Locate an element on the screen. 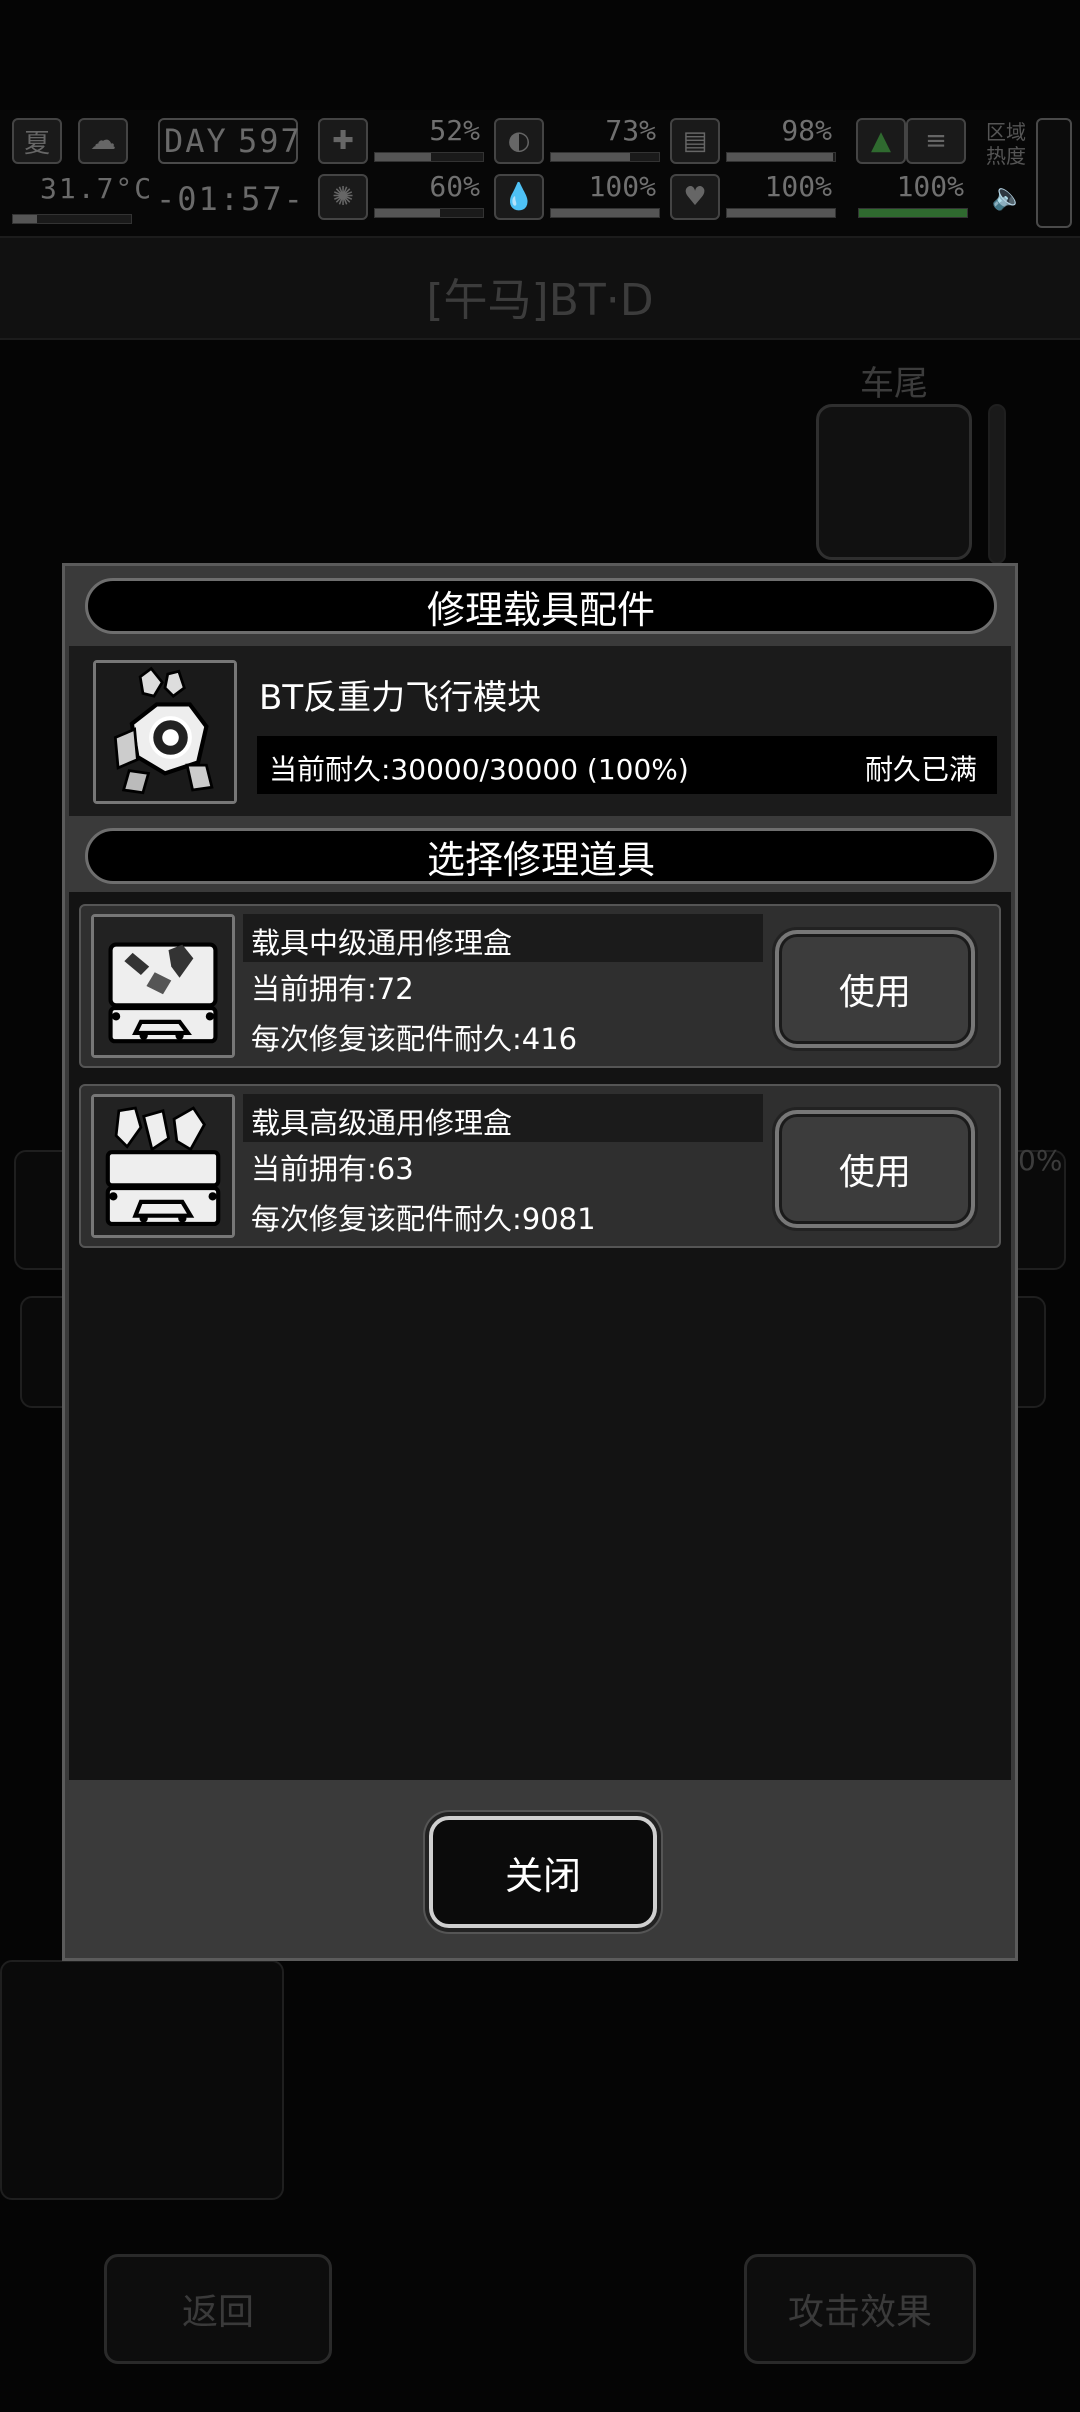 This screenshot has width=1080, height=2412. heart-icon: ♥ is located at coordinates (695, 197).